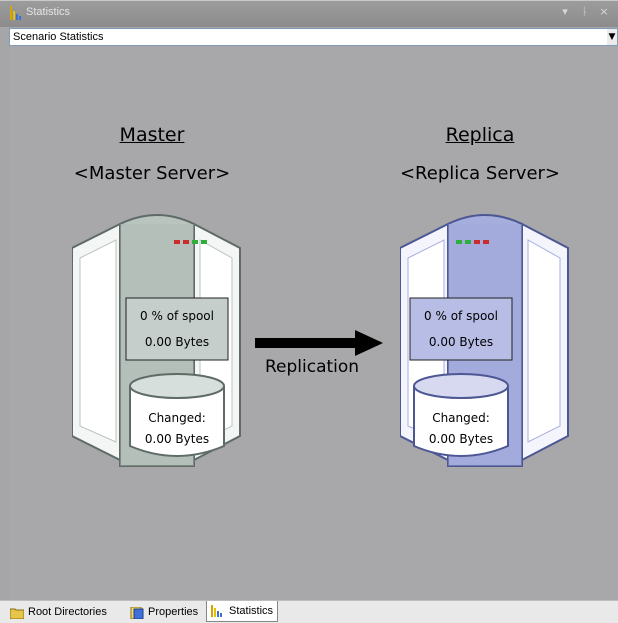 The width and height of the screenshot is (618, 623). I want to click on scenario-select-value: Scenario Statistics, so click(58, 37).